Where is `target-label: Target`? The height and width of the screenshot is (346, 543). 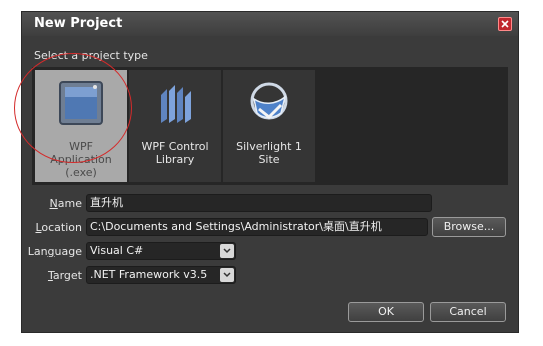 target-label: Target is located at coordinates (64, 275).